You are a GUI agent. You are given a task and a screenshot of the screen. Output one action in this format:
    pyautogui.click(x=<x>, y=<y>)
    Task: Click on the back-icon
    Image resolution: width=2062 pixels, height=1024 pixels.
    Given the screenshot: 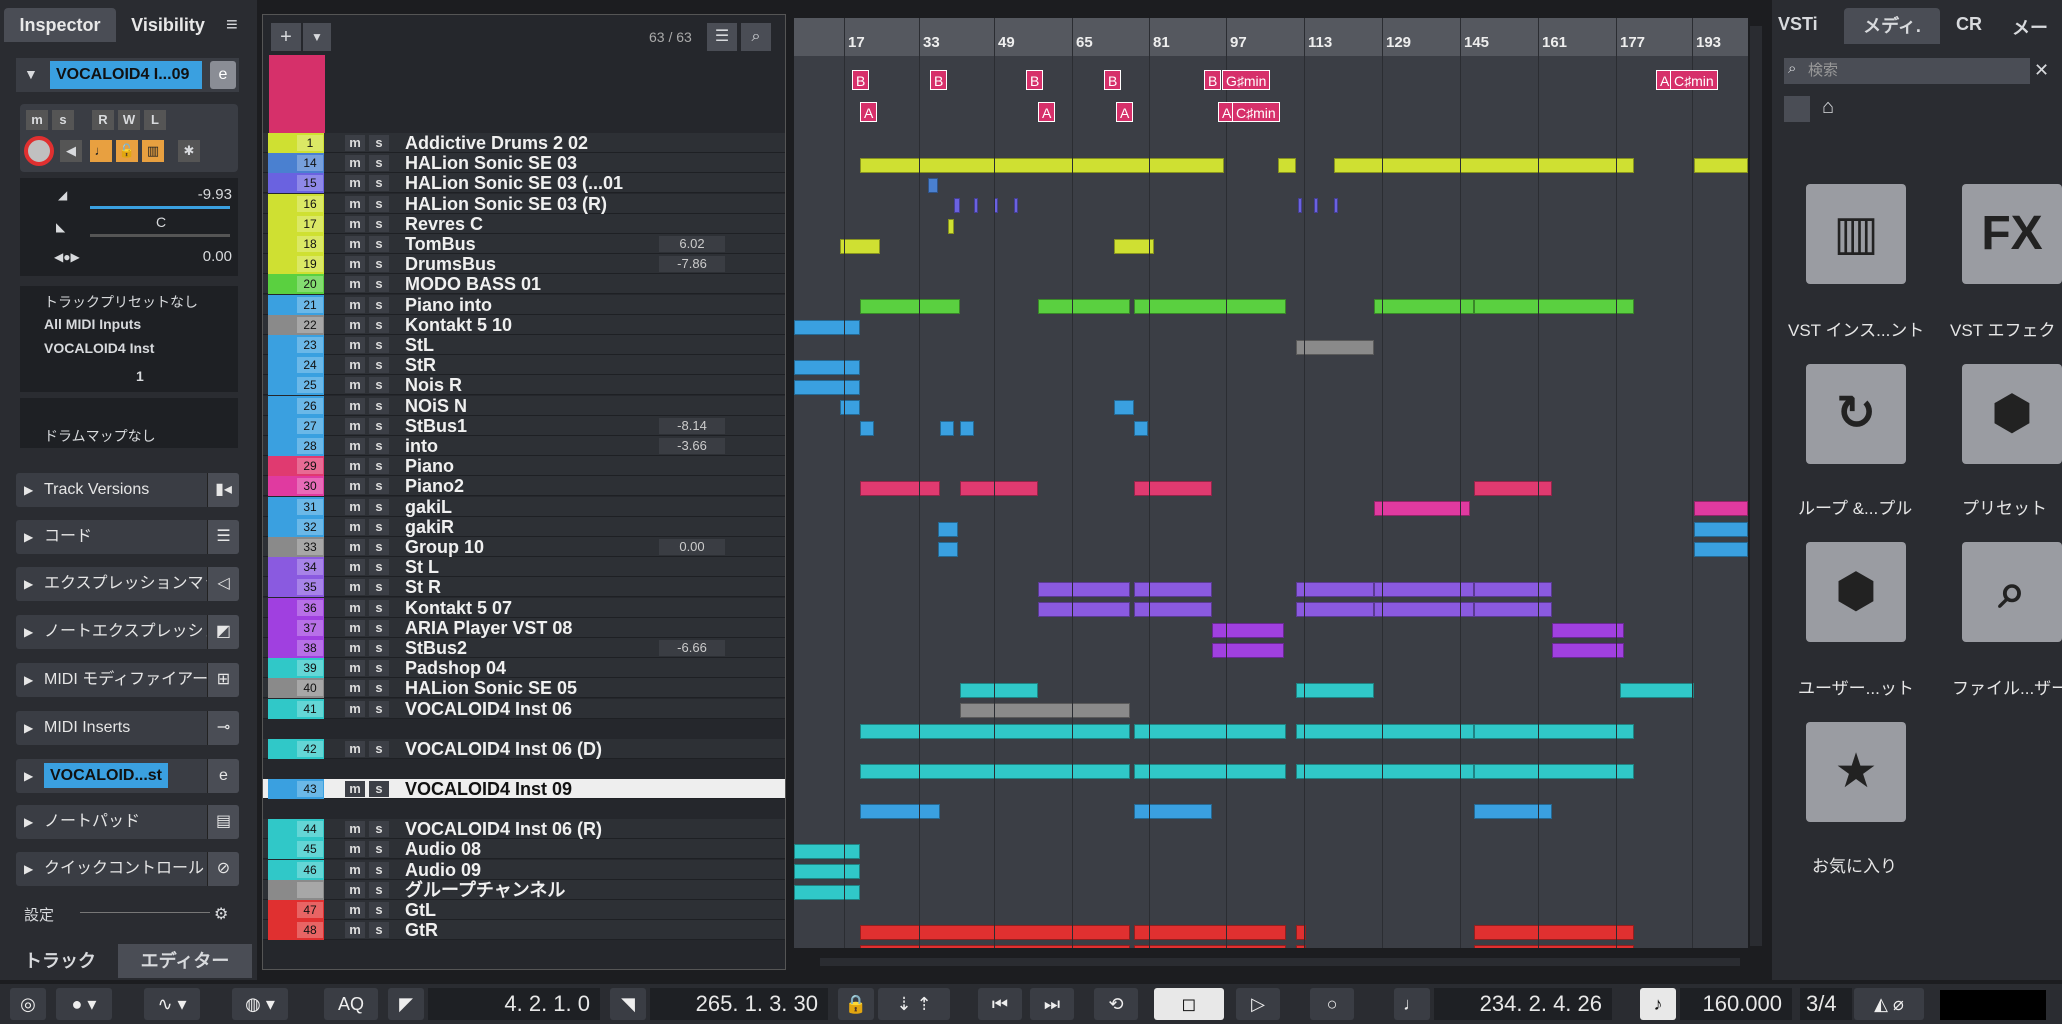 What is the action you would take?
    pyautogui.click(x=1797, y=109)
    